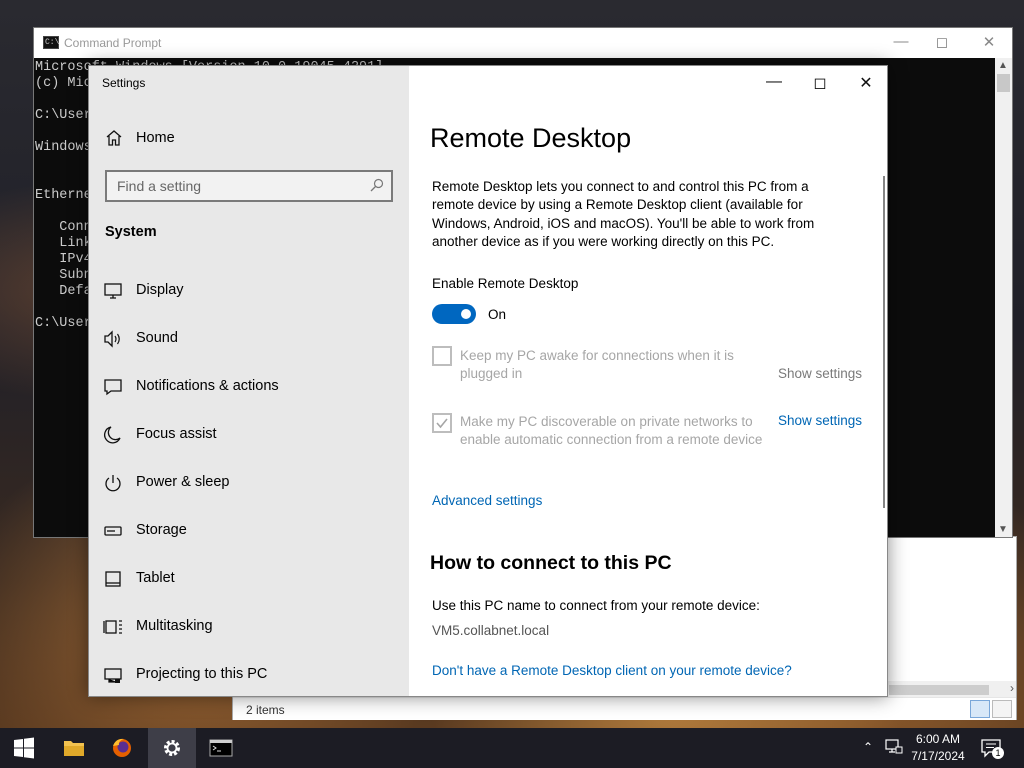  Describe the element at coordinates (377, 185) in the screenshot. I see `search-icon` at that location.